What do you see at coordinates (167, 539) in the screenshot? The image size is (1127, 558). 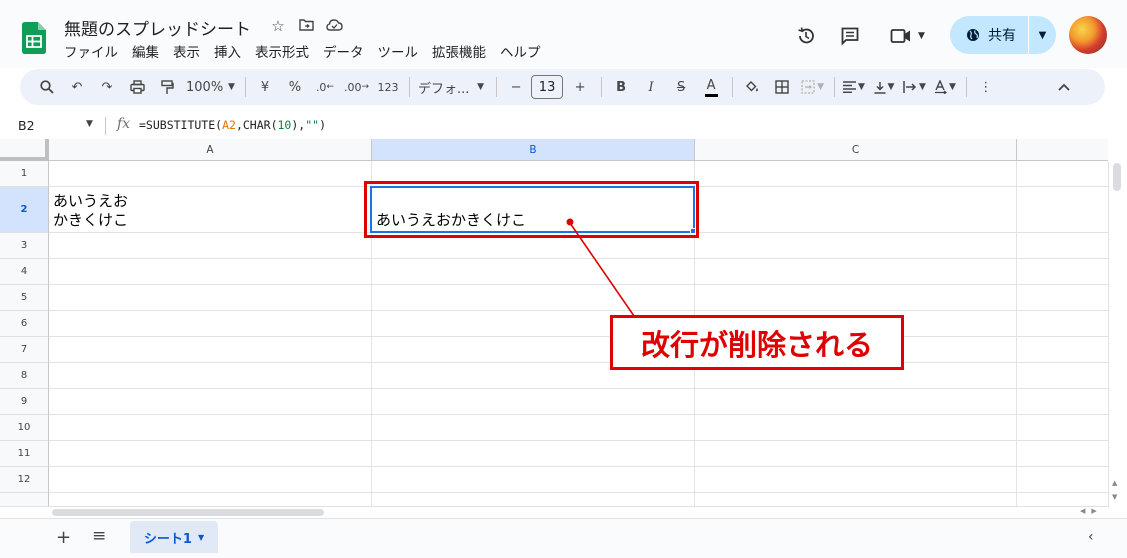 I see `sheet-tab-label: シート1` at bounding box center [167, 539].